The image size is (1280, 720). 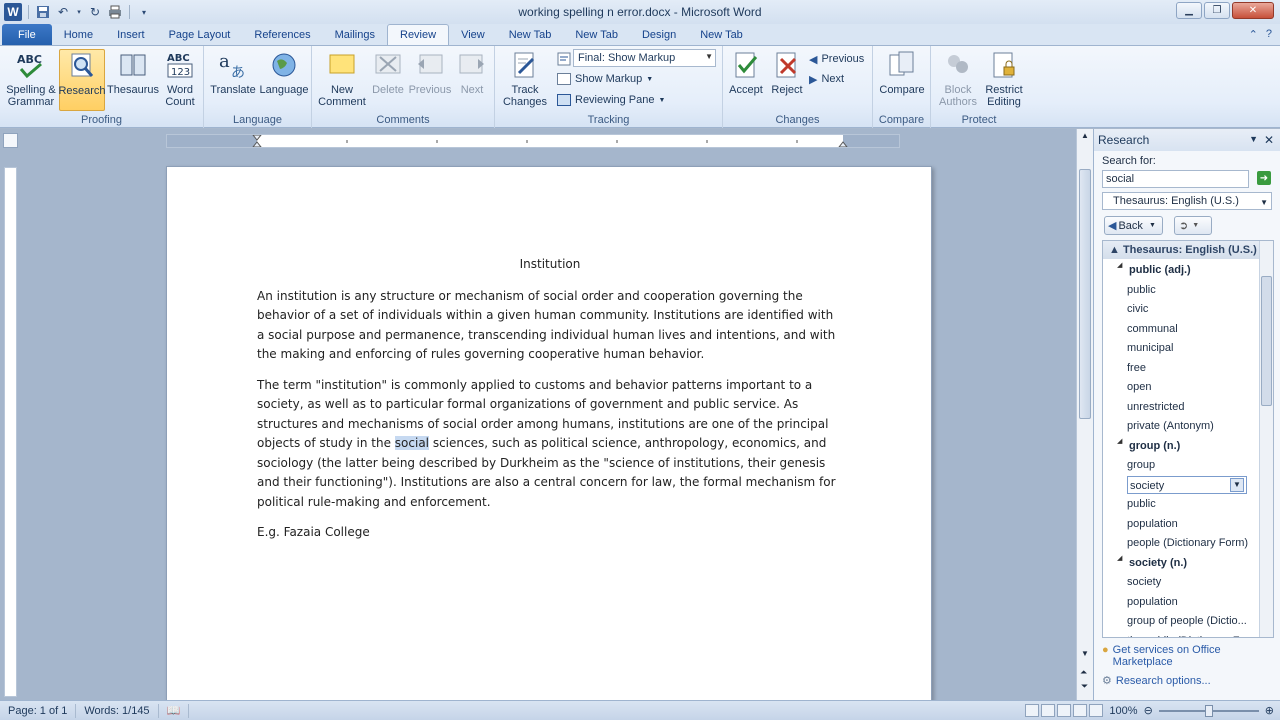 I want to click on close-pane-icon: ✕, so click(x=1269, y=140).